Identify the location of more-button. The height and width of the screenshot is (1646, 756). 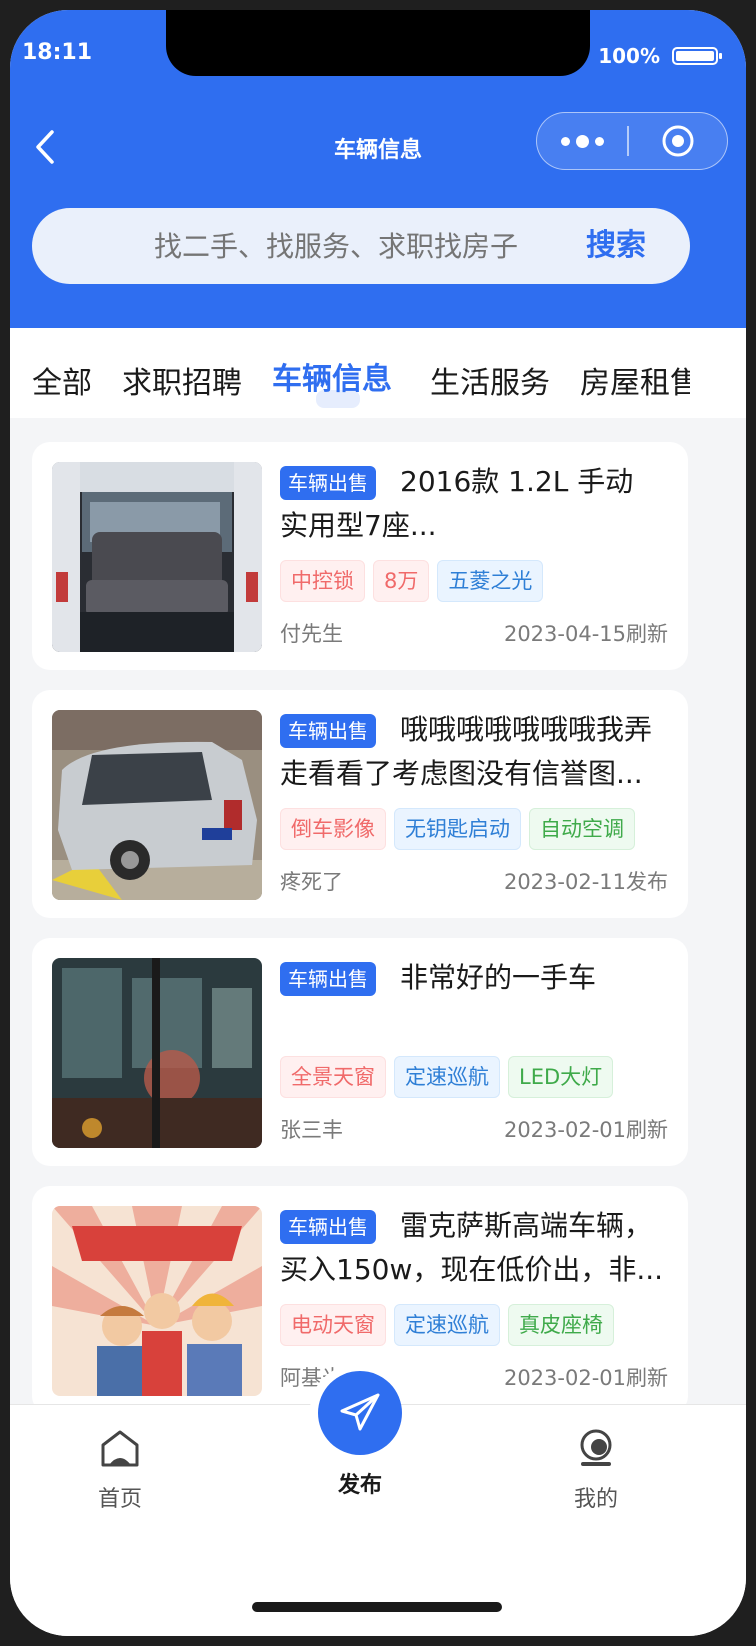
(582, 141).